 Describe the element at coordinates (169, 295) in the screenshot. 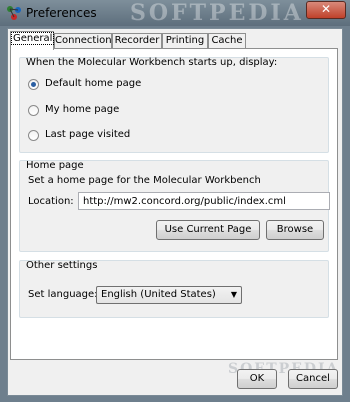

I see `language-select: English (United States) ▼` at that location.